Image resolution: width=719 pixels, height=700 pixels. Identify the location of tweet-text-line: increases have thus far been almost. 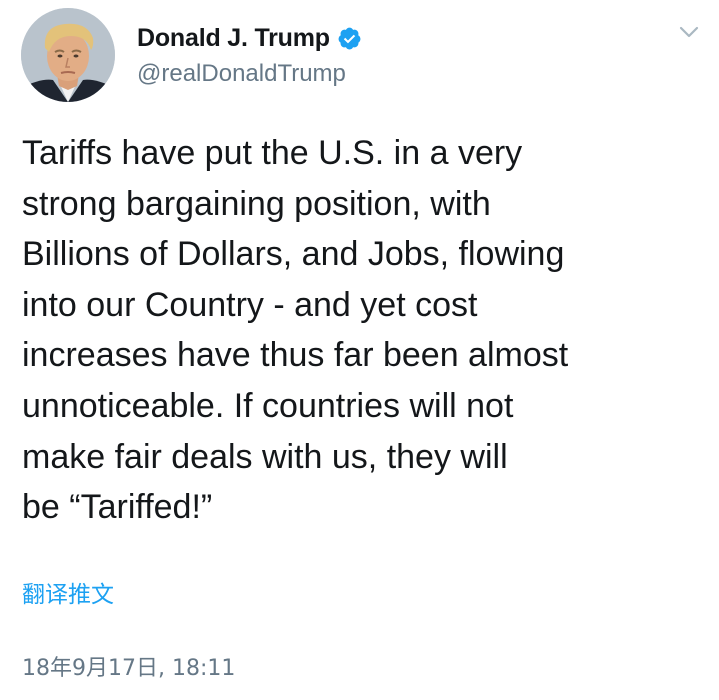
(295, 355).